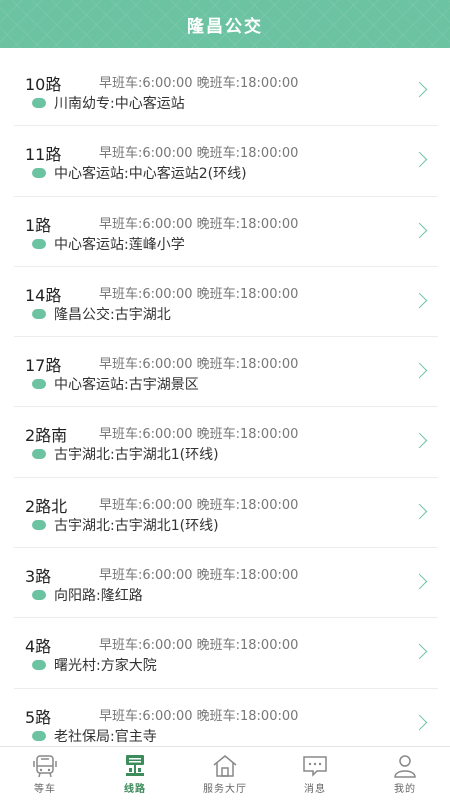 The image size is (450, 801). I want to click on route-stops-label: 中心客运站:莲峰小学, so click(119, 244).